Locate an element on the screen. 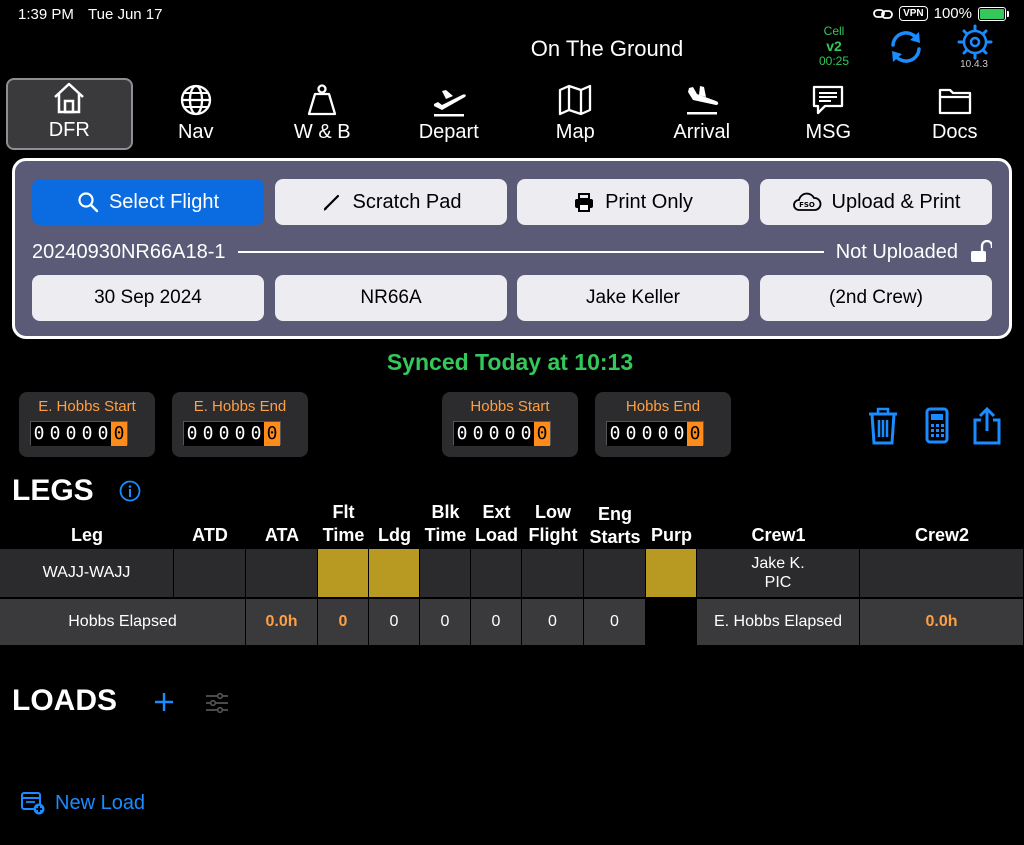 The height and width of the screenshot is (845, 1024). pilot-button: Jake Keller is located at coordinates (633, 298).